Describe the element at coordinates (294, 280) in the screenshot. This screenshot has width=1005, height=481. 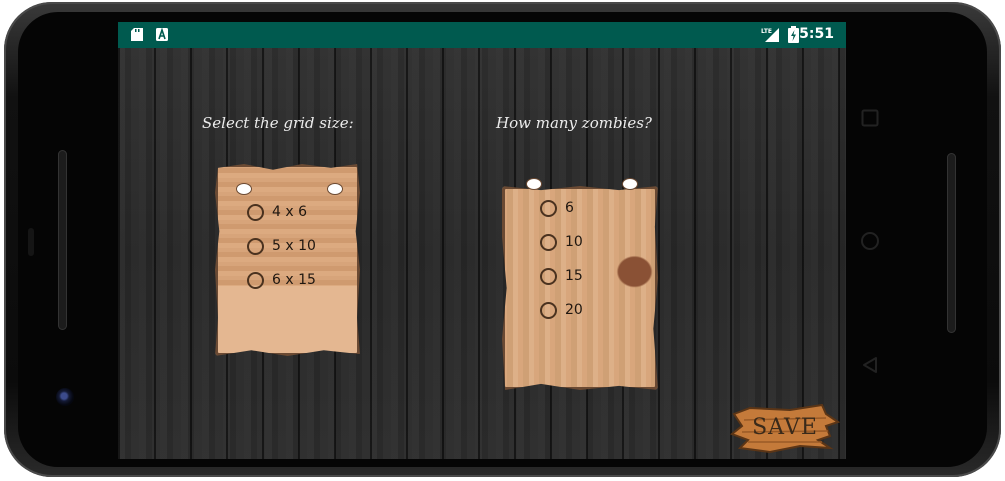
I see `option-label: 6 x 15` at that location.